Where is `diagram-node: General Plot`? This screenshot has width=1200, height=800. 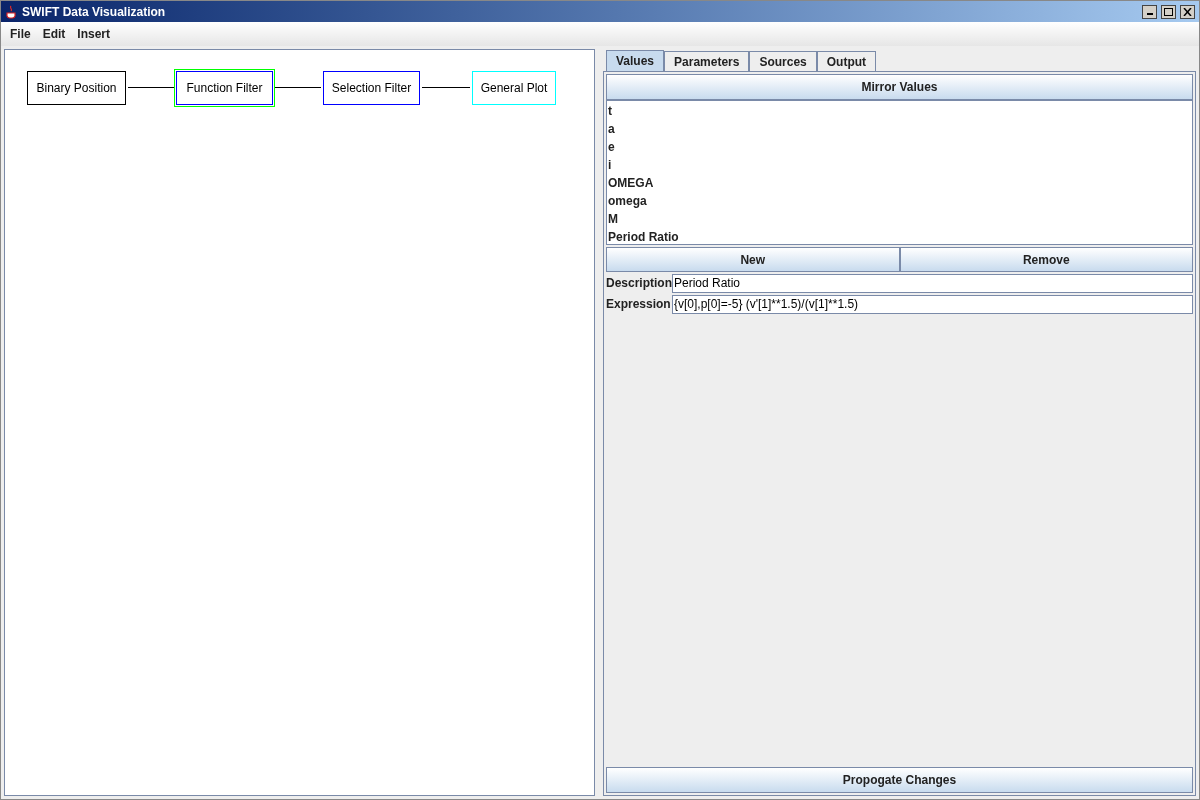
diagram-node: General Plot is located at coordinates (514, 88).